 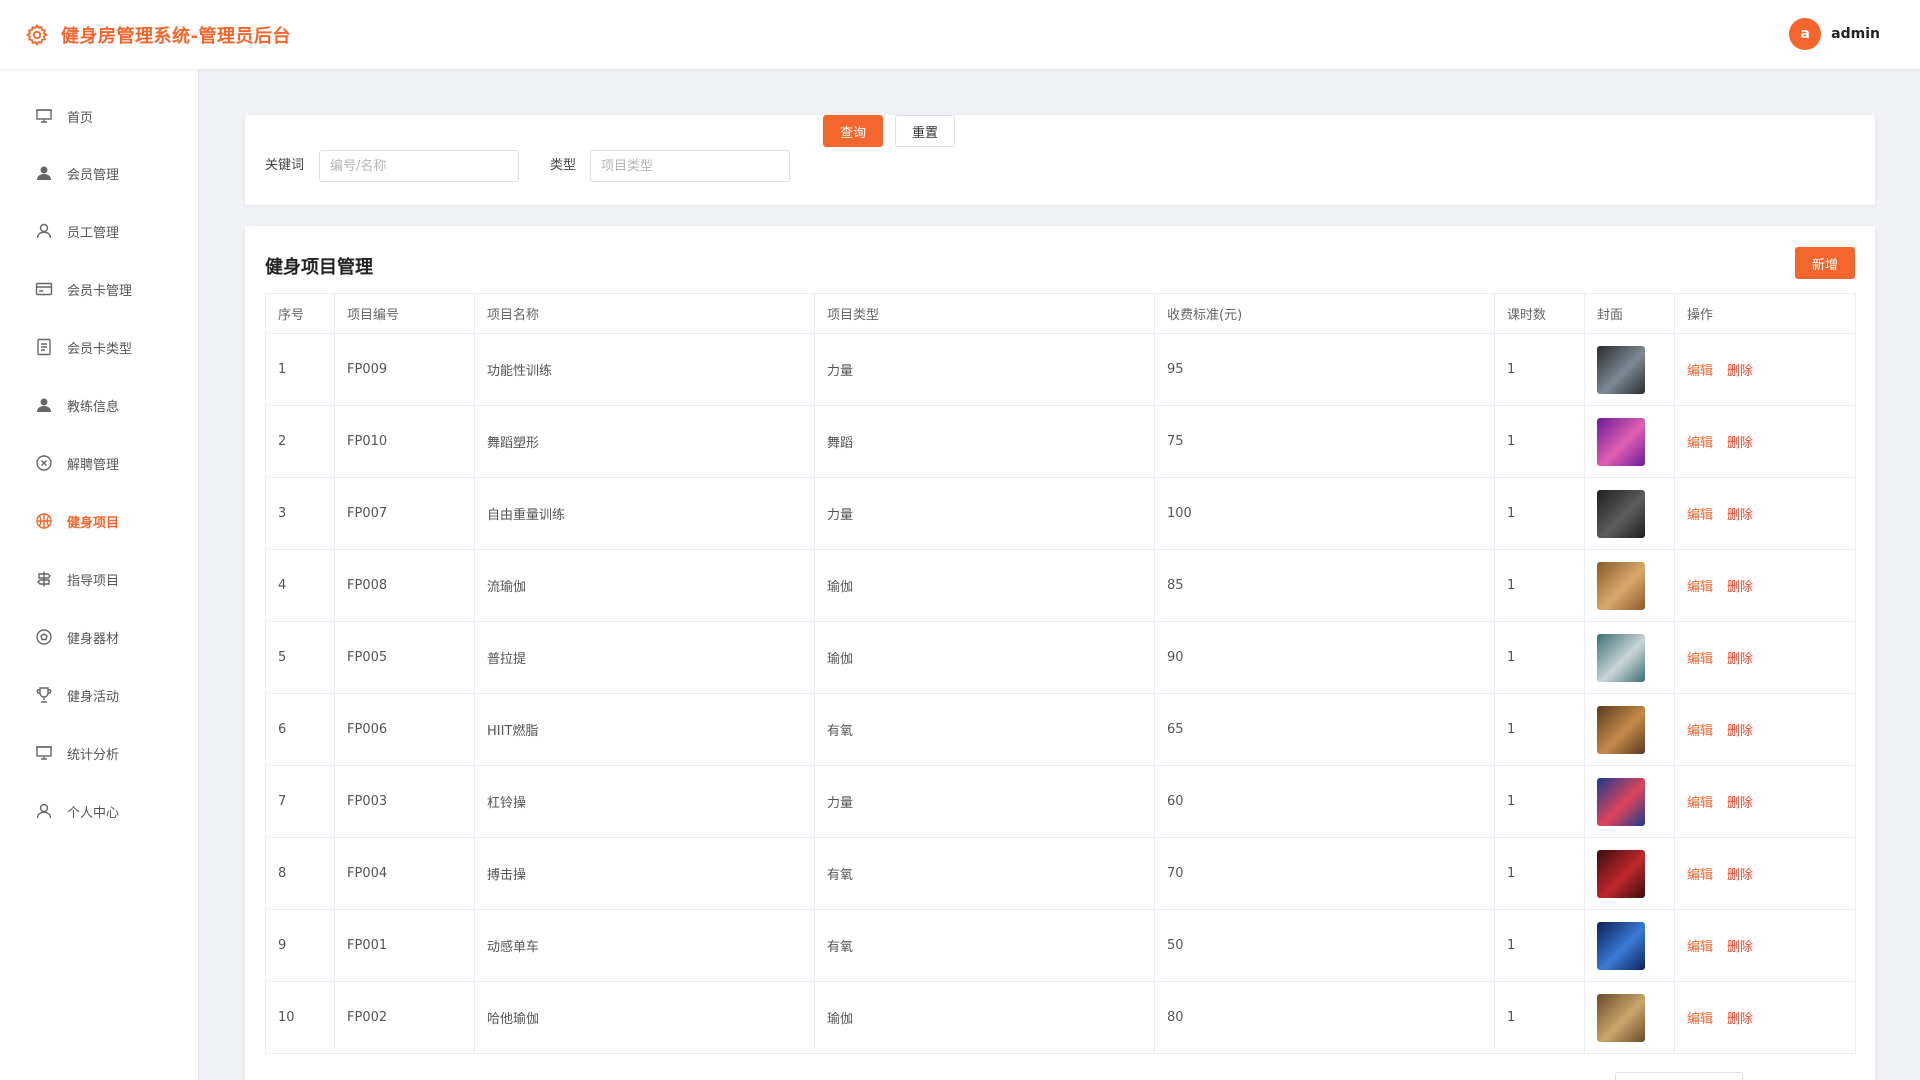 I want to click on cell-code: FP006, so click(x=404, y=729).